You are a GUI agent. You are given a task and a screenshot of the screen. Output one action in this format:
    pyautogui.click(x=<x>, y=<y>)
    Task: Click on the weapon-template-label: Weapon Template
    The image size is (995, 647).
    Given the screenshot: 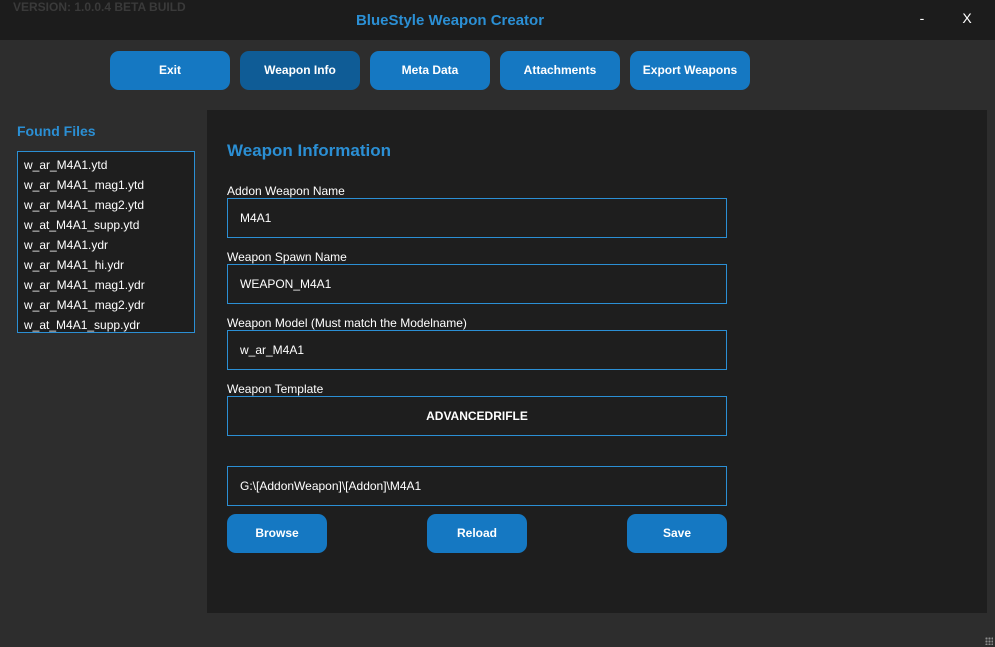 What is the action you would take?
    pyautogui.click(x=275, y=389)
    